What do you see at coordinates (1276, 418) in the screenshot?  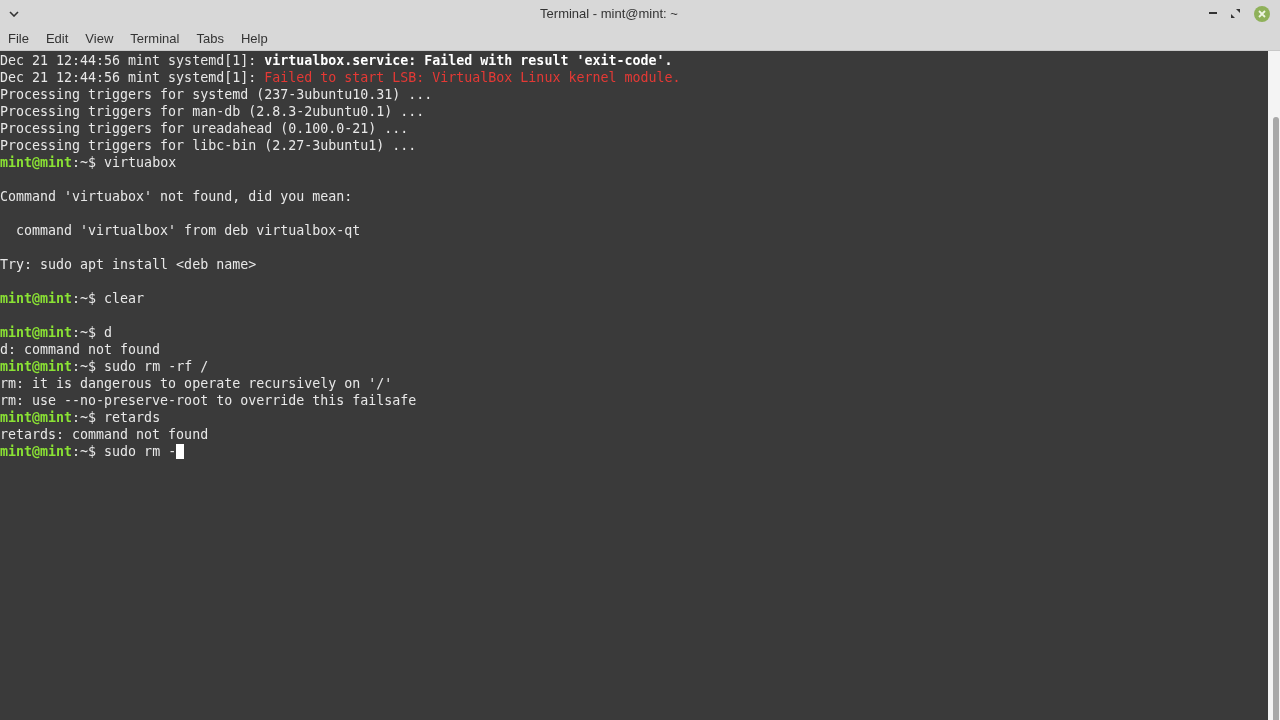 I see `scrollbar-thumb` at bounding box center [1276, 418].